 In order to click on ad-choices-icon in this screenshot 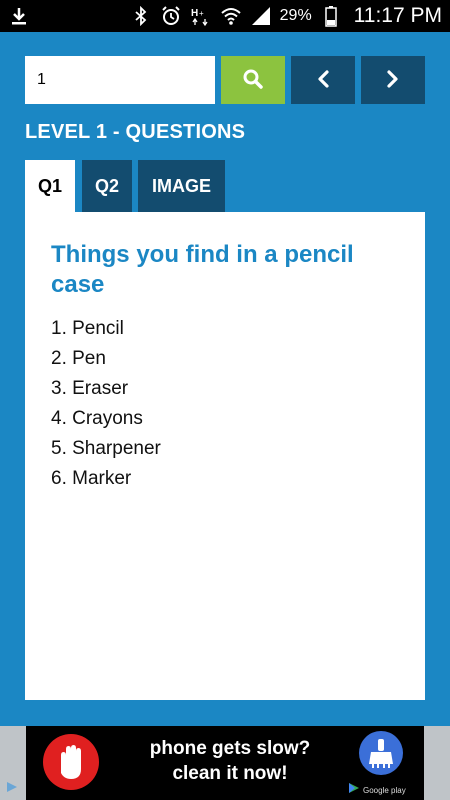, I will do `click(12, 787)`.